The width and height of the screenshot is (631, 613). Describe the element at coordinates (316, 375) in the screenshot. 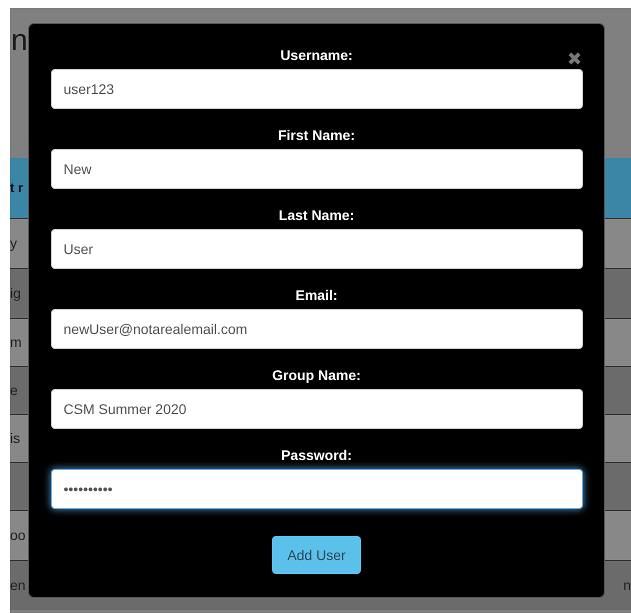

I see `field-label: Group Name:` at that location.